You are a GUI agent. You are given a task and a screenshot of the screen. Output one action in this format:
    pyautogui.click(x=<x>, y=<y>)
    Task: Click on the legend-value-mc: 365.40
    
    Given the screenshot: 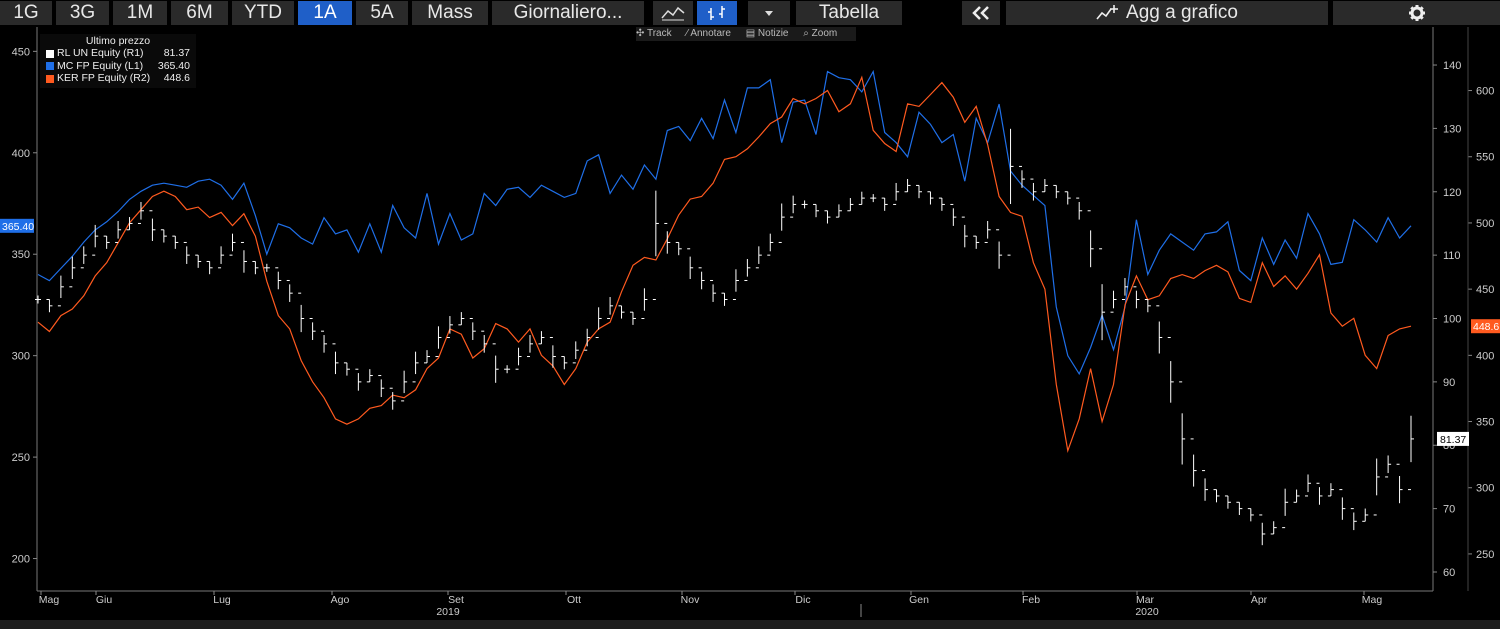 What is the action you would take?
    pyautogui.click(x=173, y=65)
    